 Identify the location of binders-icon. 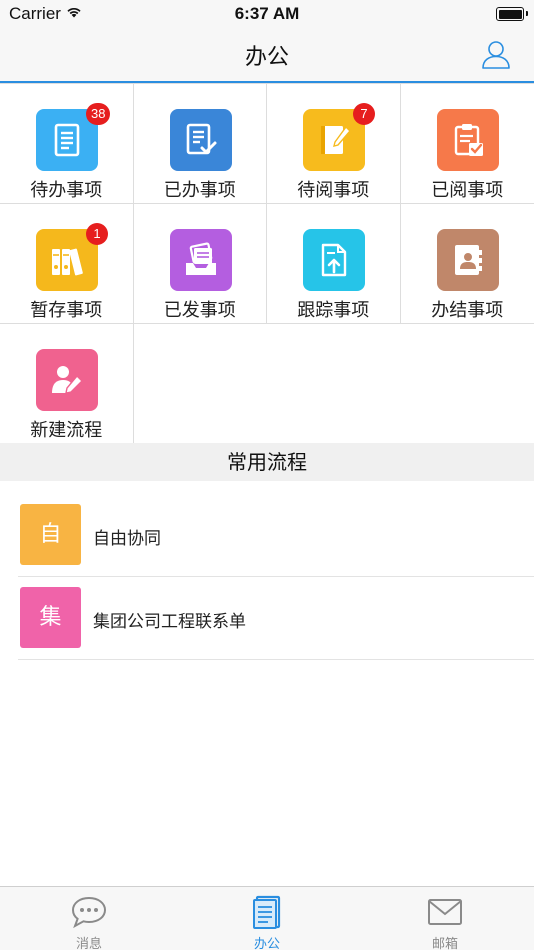
(67, 262).